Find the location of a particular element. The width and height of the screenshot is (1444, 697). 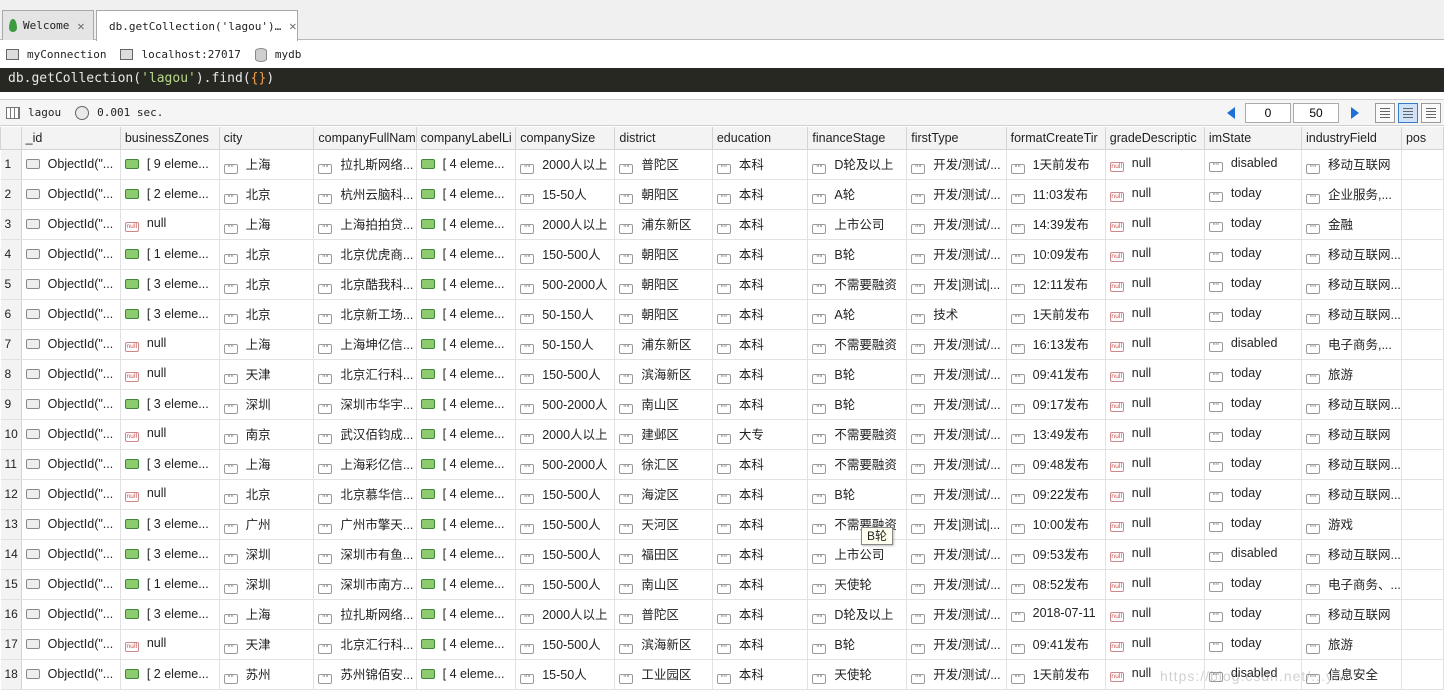

table-cell: "" 广州 is located at coordinates (267, 524).